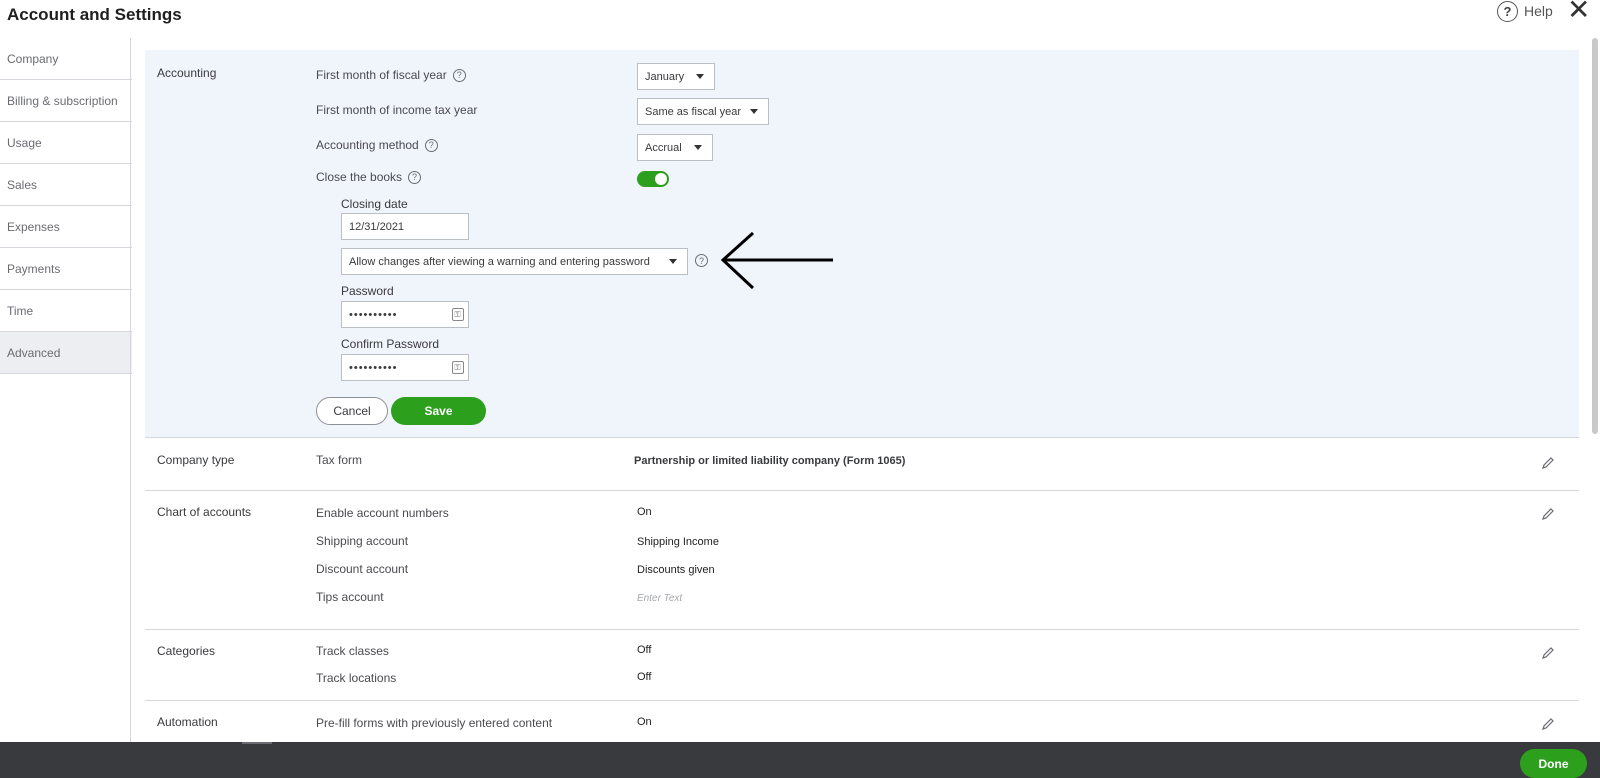 This screenshot has height=778, width=1600. Describe the element at coordinates (381, 75) in the screenshot. I see `fiscal-year-label-text: First month of fiscal year` at that location.